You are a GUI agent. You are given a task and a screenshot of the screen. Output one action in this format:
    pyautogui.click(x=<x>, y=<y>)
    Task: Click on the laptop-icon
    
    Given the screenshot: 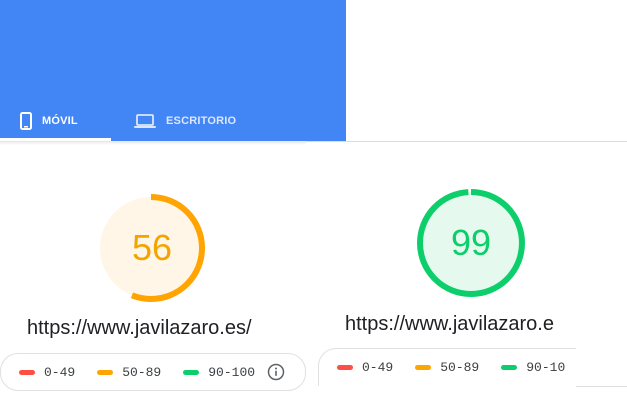 What is the action you would take?
    pyautogui.click(x=145, y=121)
    